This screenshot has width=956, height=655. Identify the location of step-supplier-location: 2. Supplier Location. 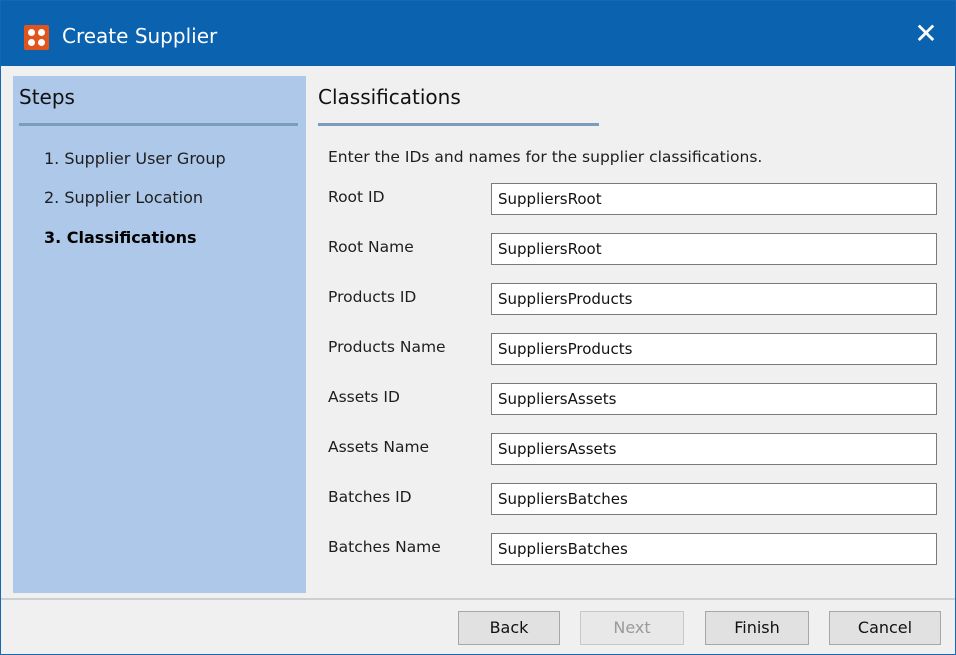
(124, 197).